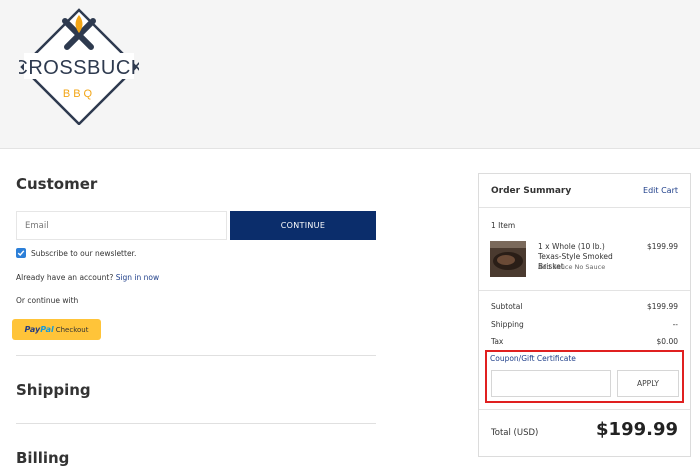 The height and width of the screenshot is (468, 700). Describe the element at coordinates (32, 329) in the screenshot. I see `paypal-pay-text: Pay` at that location.